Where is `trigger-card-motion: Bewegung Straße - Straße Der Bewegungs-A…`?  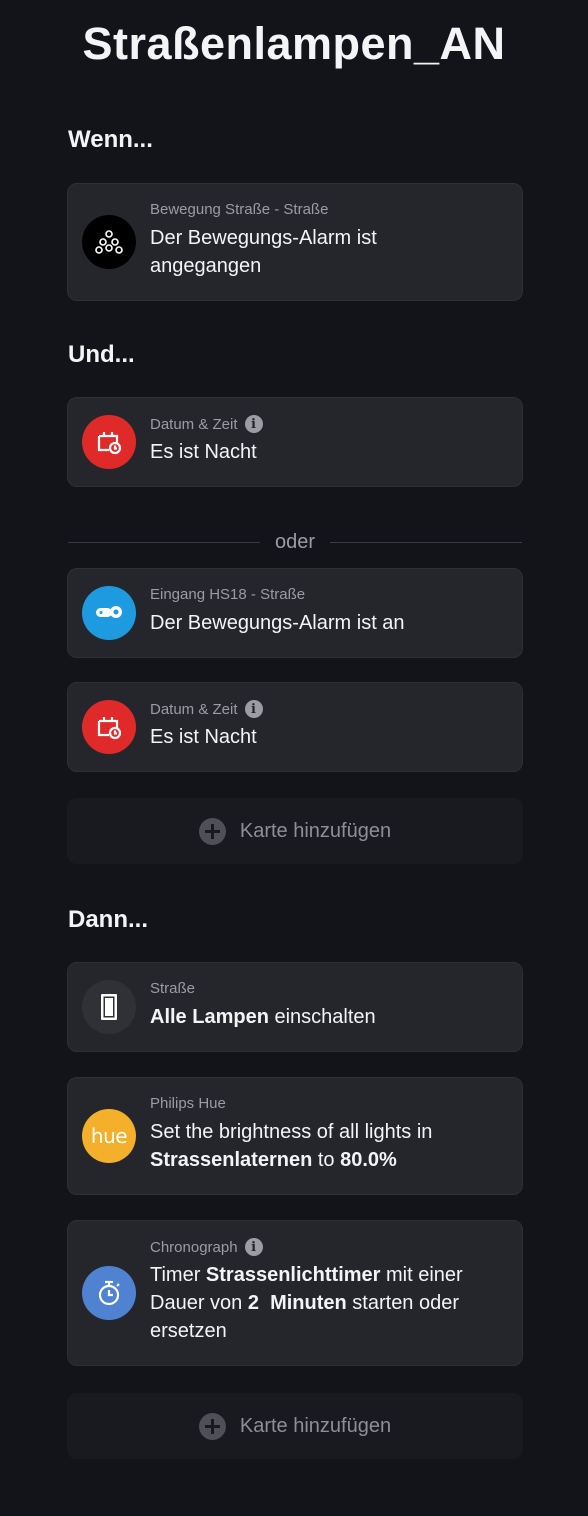 trigger-card-motion: Bewegung Straße - Straße Der Bewegungs-A… is located at coordinates (295, 242).